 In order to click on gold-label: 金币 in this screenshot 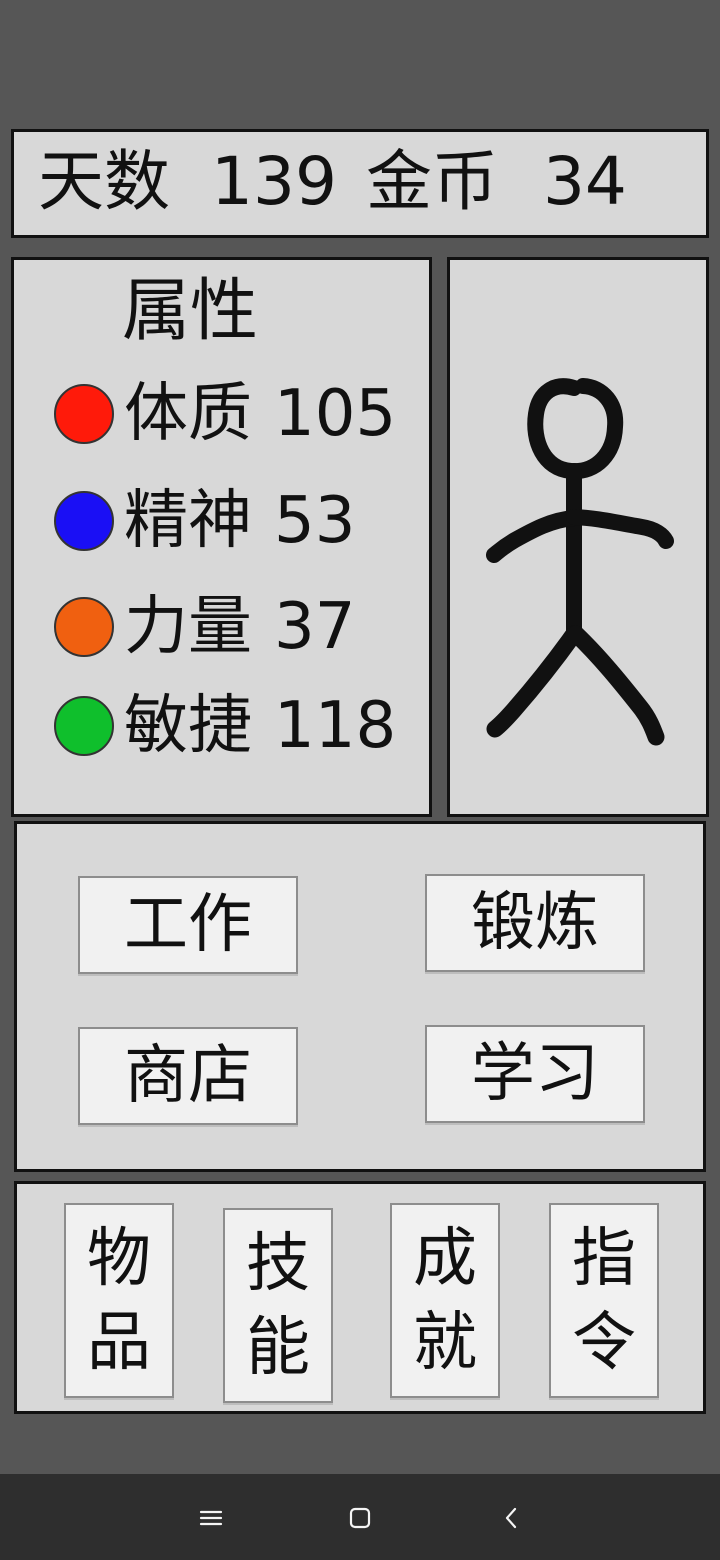, I will do `click(431, 181)`.